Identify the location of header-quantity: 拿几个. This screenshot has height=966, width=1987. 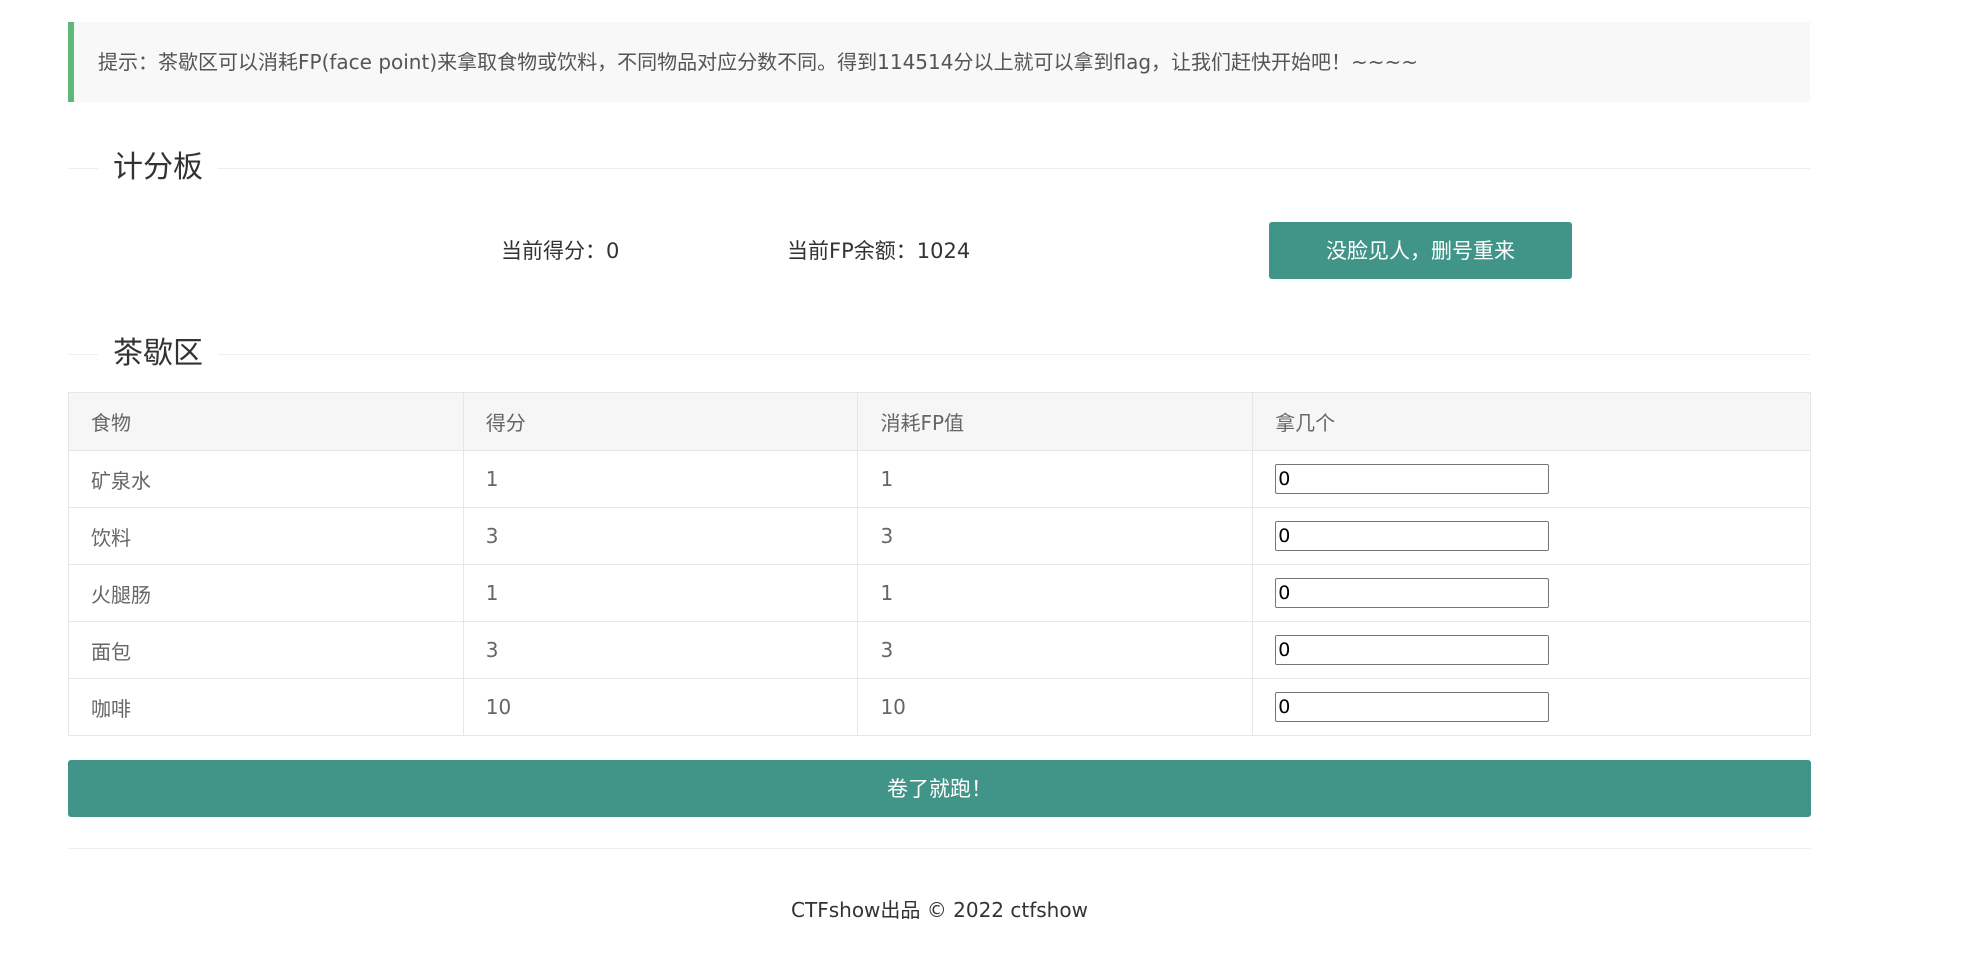
(1531, 421).